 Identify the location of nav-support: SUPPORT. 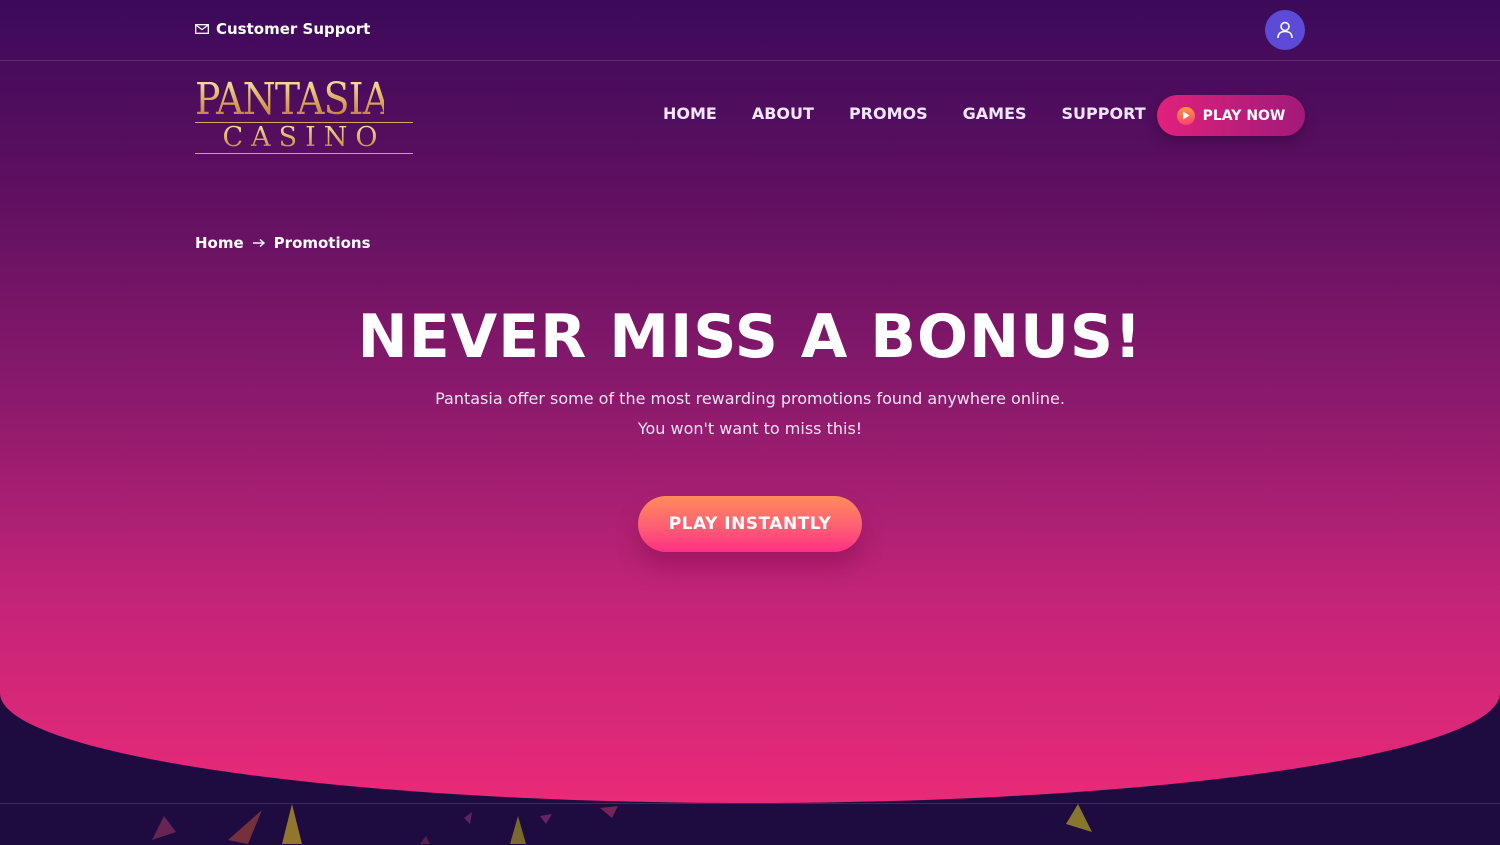
(1104, 115).